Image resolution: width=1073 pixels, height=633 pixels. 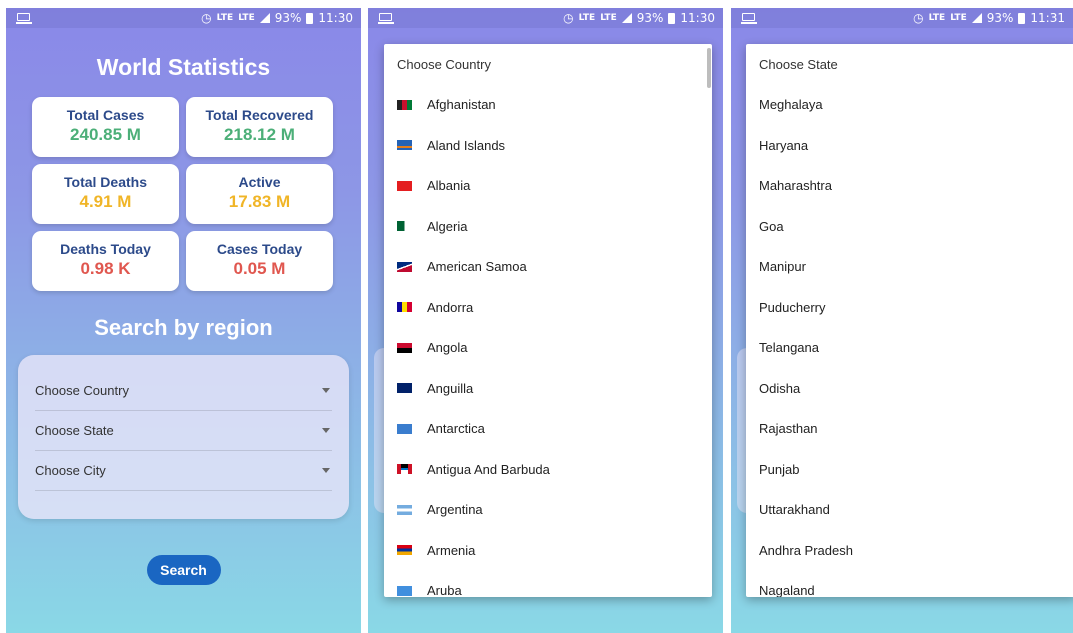 What do you see at coordinates (404, 226) in the screenshot?
I see `algeria-flag-icon` at bounding box center [404, 226].